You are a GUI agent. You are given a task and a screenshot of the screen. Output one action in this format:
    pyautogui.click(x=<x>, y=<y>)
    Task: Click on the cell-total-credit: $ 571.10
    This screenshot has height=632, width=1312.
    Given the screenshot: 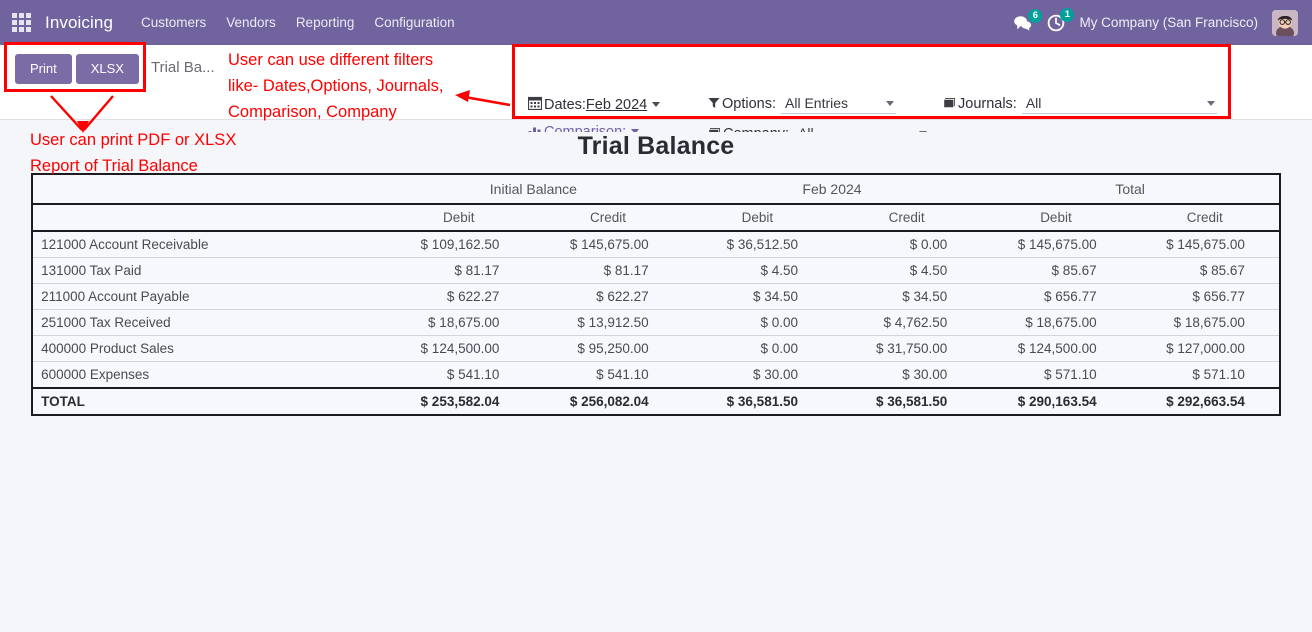 What is the action you would take?
    pyautogui.click(x=1205, y=375)
    